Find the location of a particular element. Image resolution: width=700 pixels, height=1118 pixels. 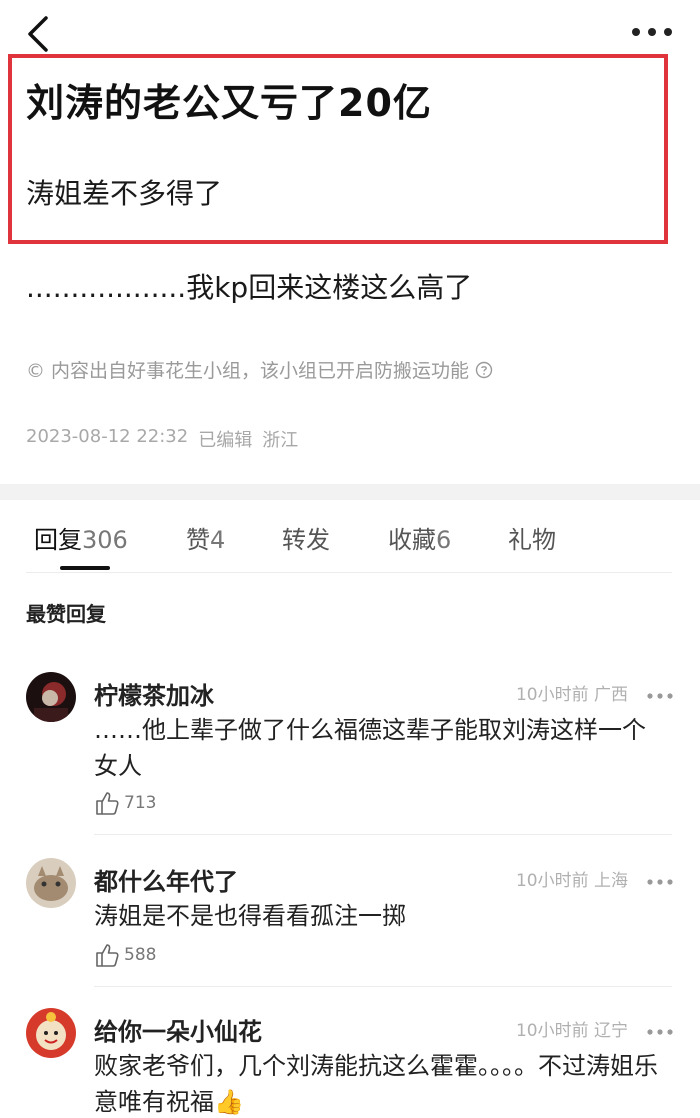

like-button: 713 is located at coordinates (125, 803).